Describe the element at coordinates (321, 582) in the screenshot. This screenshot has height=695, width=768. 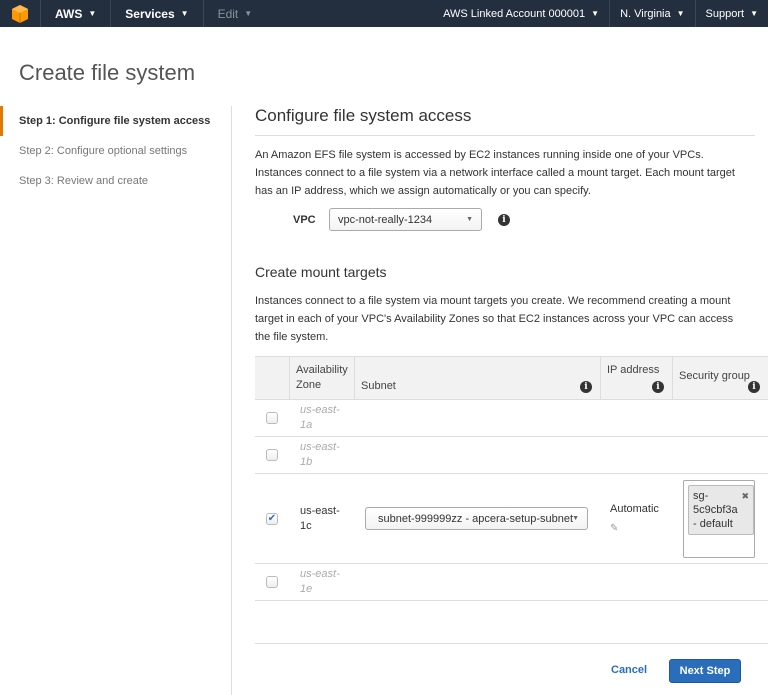
I see `az-cell: us-east- 1e` at that location.